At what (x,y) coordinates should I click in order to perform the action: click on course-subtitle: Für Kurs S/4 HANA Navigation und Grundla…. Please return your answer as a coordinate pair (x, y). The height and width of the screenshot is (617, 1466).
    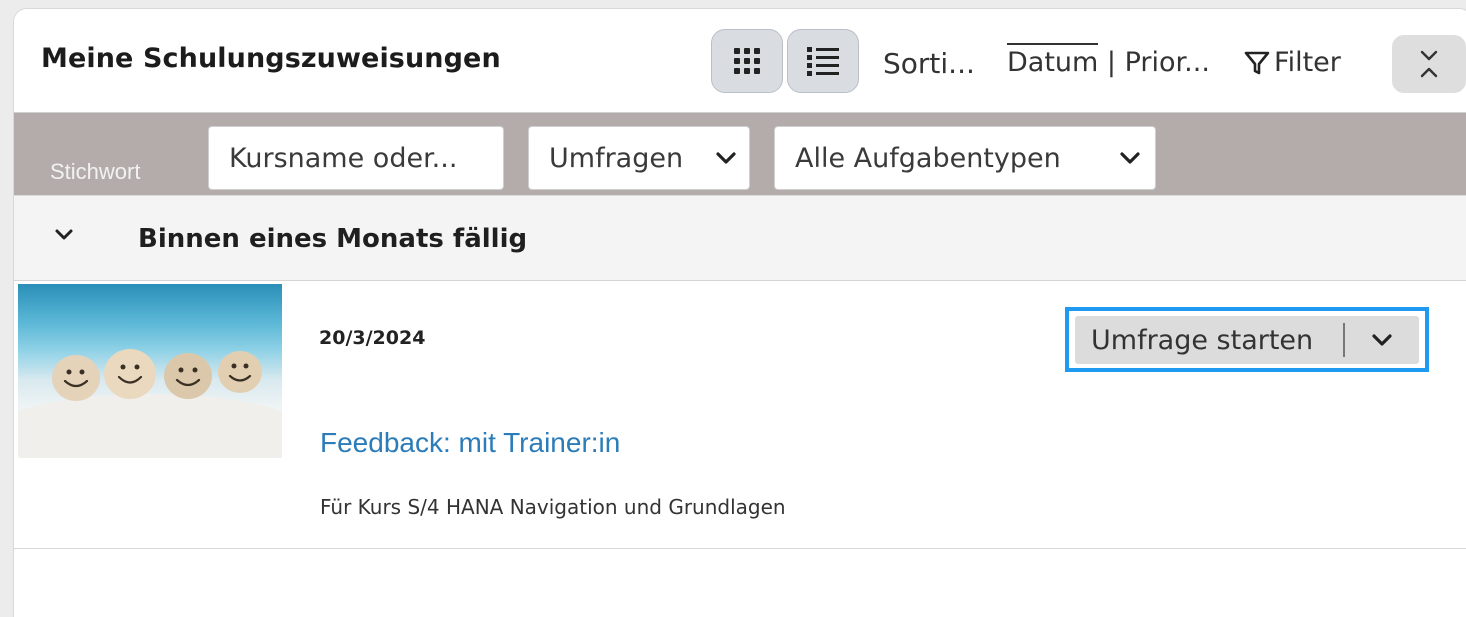
    Looking at the image, I should click on (553, 507).